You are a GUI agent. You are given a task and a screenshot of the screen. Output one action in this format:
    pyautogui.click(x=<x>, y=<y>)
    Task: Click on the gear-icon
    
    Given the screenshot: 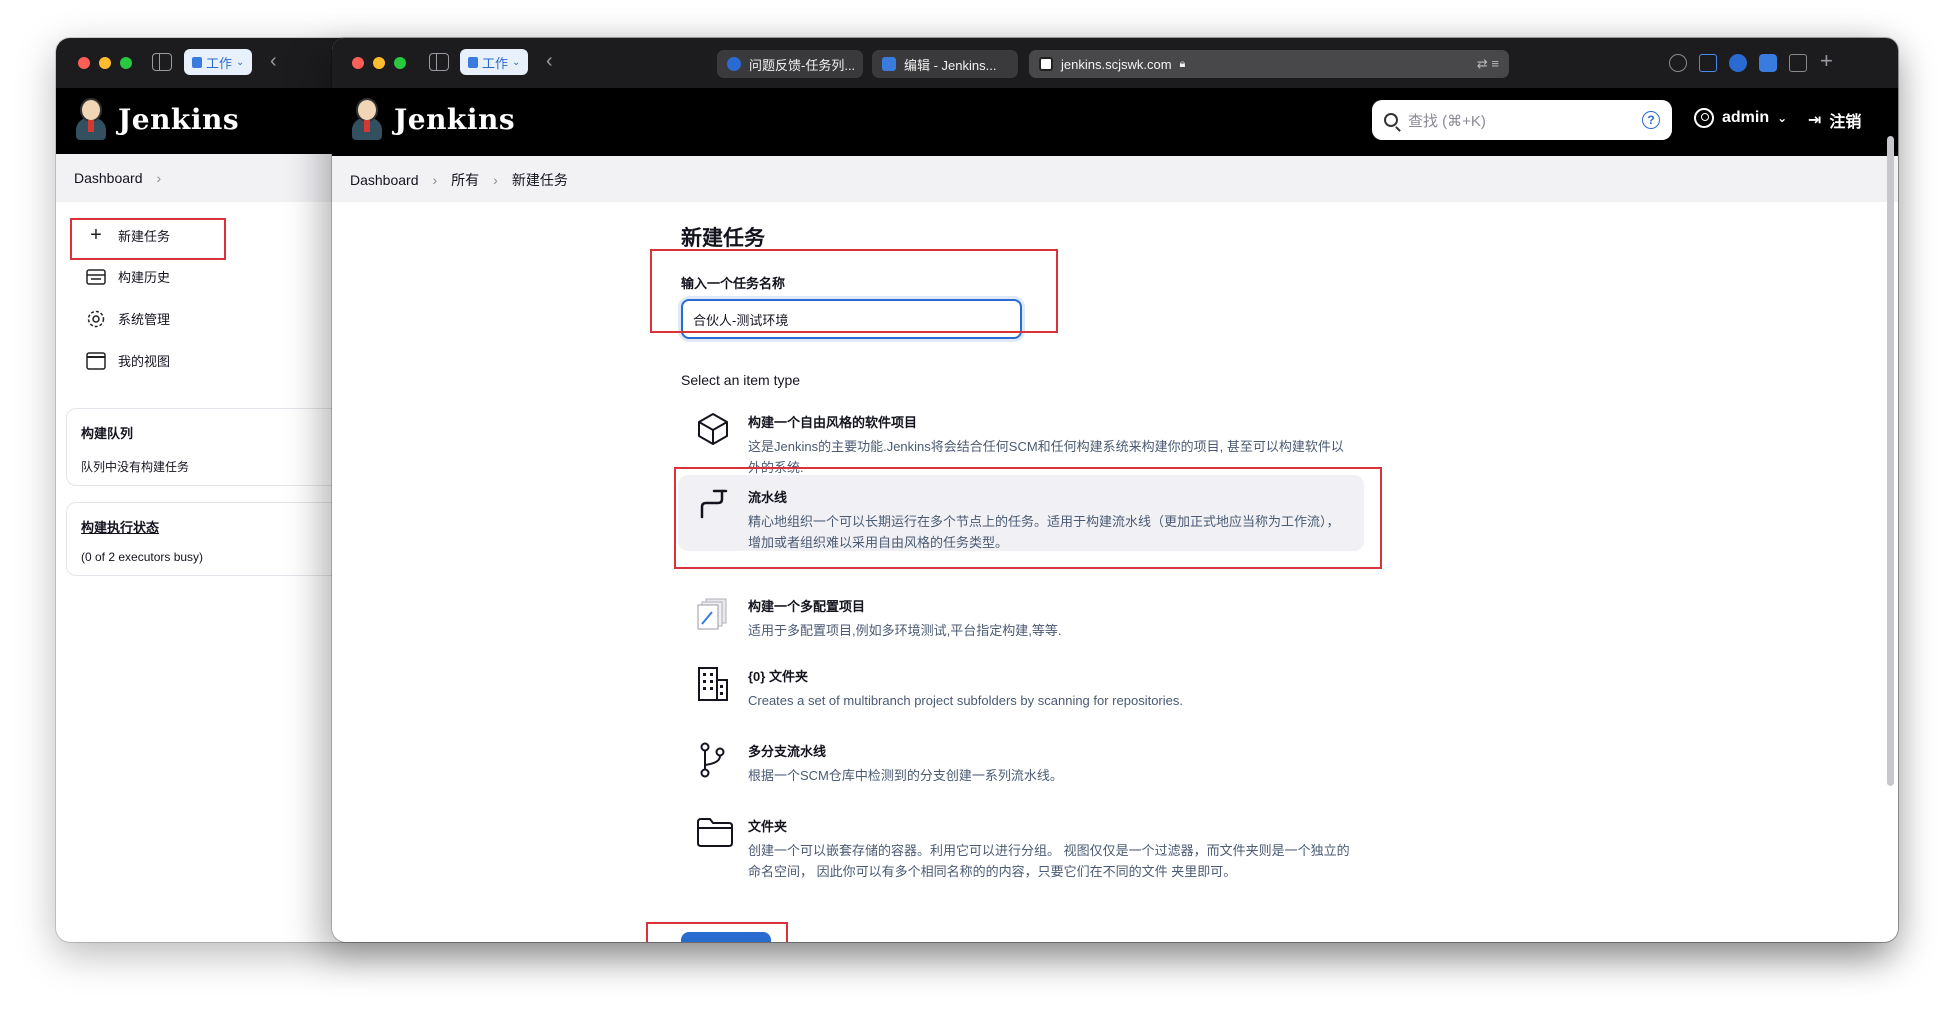 What is the action you would take?
    pyautogui.click(x=96, y=319)
    